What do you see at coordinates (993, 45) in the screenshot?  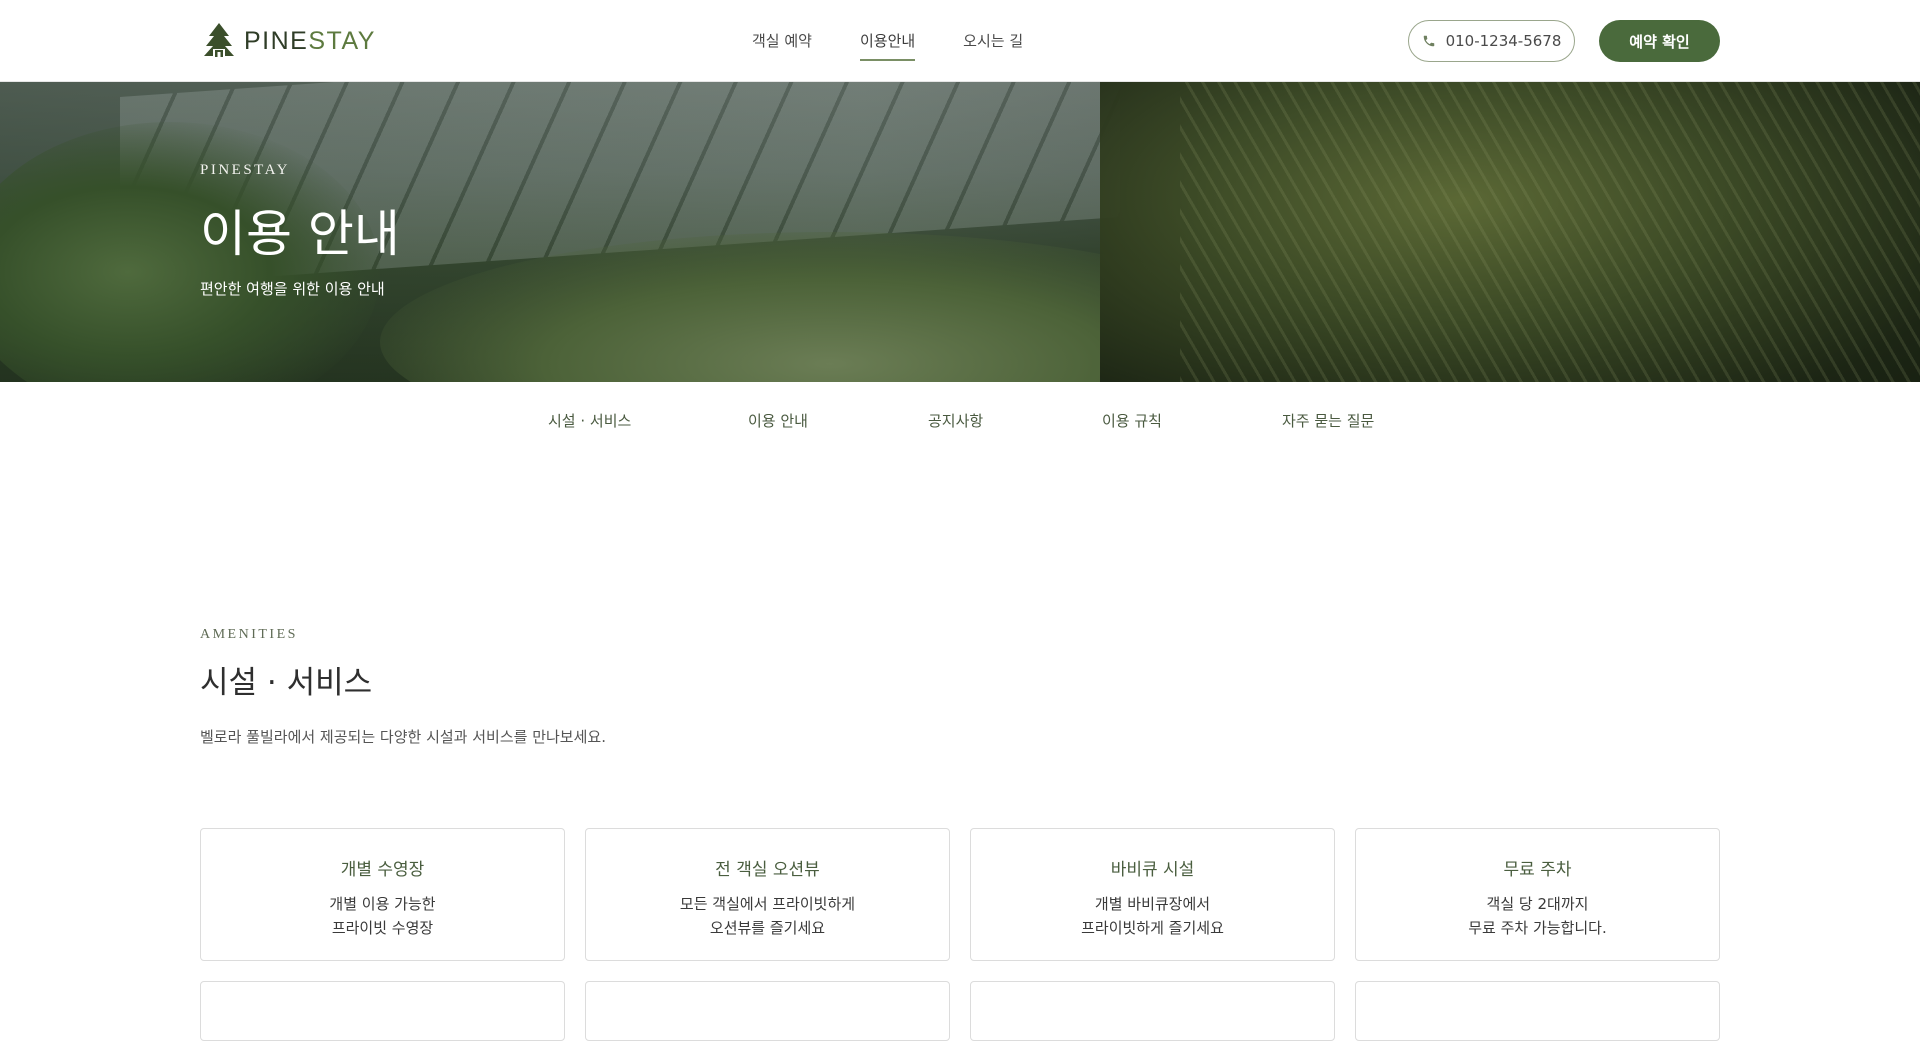 I see `nav-item-directions: 오시는 길` at bounding box center [993, 45].